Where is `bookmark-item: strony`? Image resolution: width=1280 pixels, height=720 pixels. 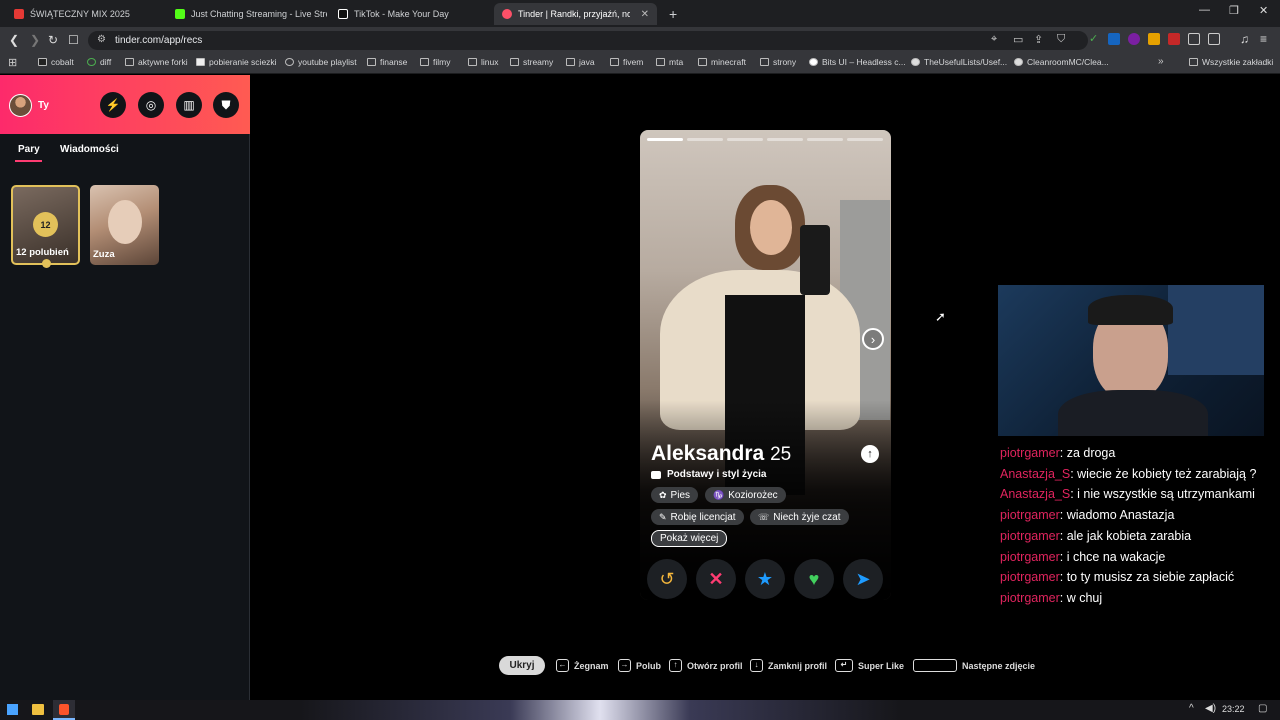 bookmark-item: strony is located at coordinates (778, 62).